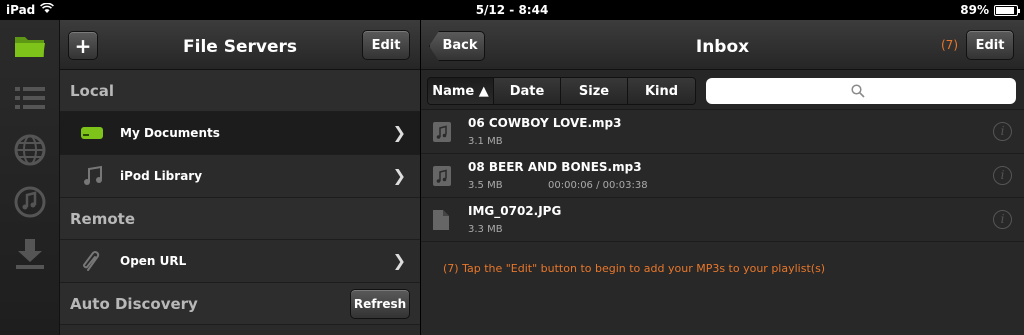  Describe the element at coordinates (661, 91) in the screenshot. I see `sort-kind-tab: Kind` at that location.